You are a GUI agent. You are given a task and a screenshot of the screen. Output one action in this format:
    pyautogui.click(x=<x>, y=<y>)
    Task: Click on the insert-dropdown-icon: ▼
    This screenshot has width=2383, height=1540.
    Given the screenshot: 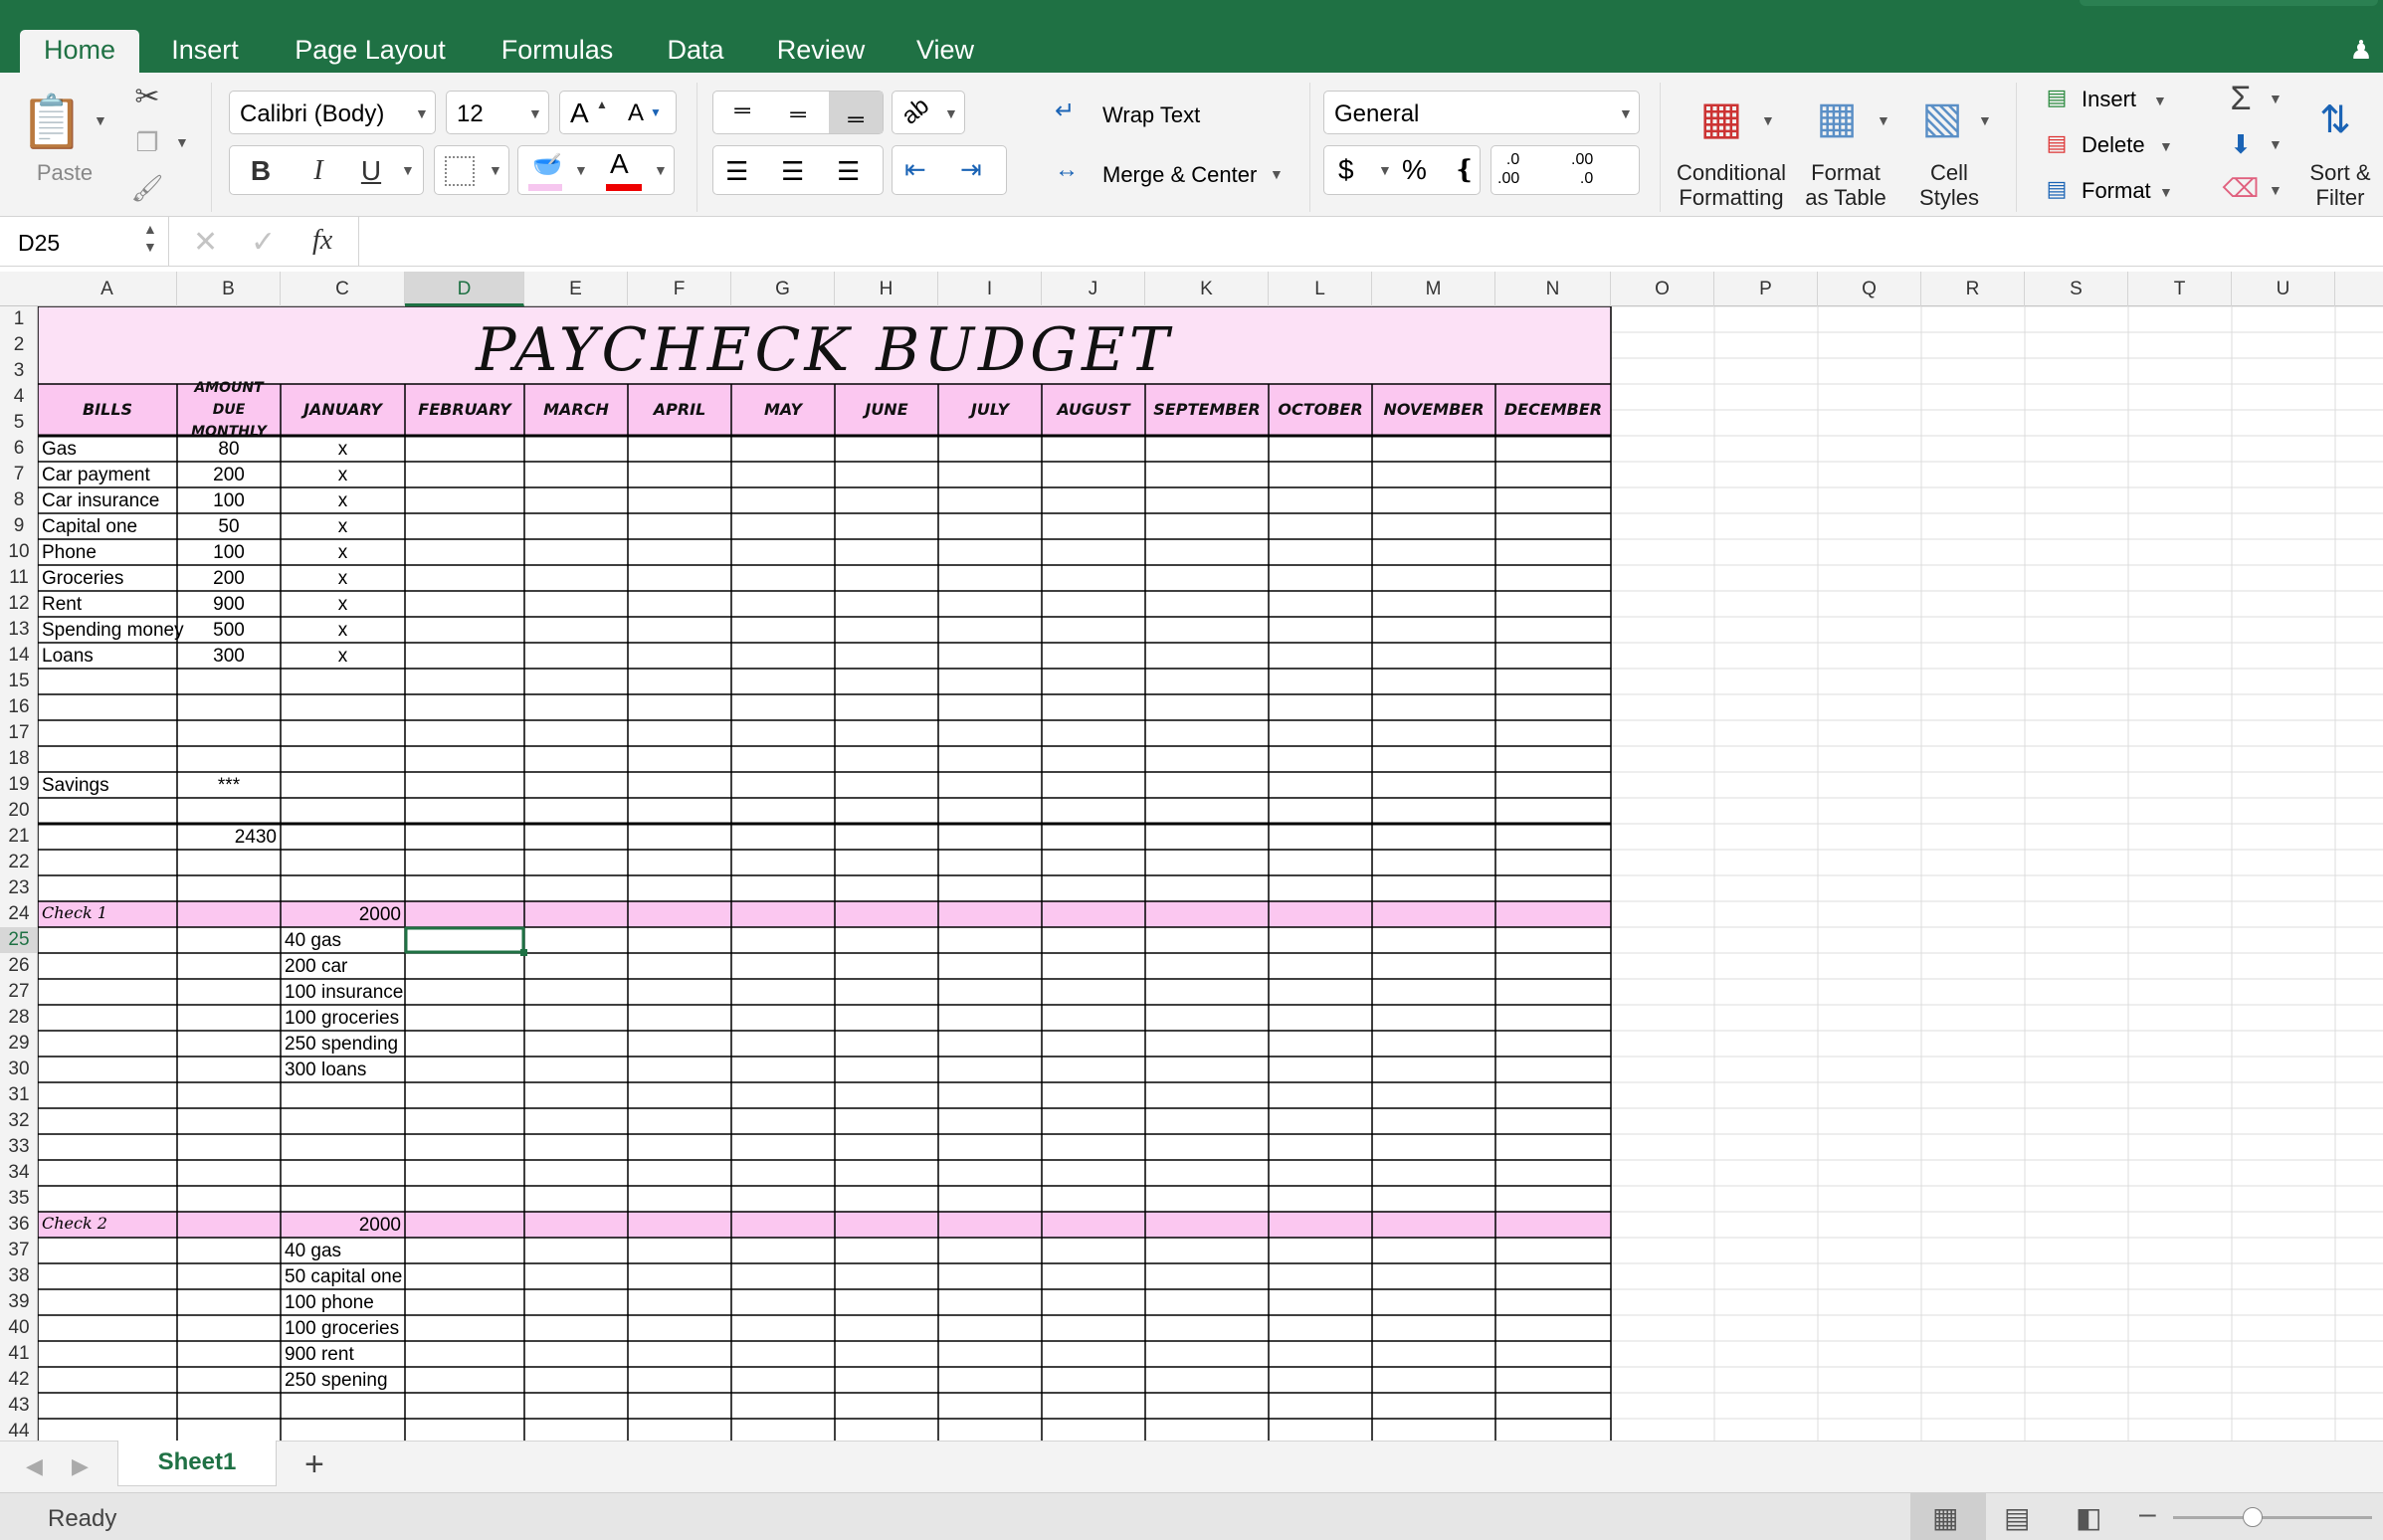 What is the action you would take?
    pyautogui.click(x=2160, y=100)
    